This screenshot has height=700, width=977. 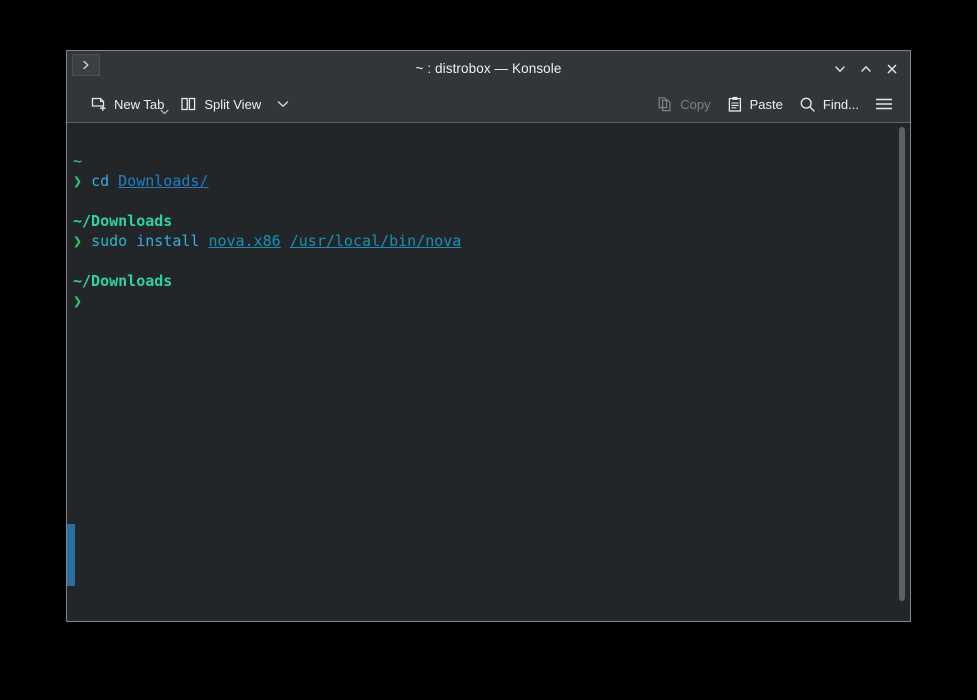 I want to click on toolbar-left-group: New Tab Split View, so click(x=189, y=104).